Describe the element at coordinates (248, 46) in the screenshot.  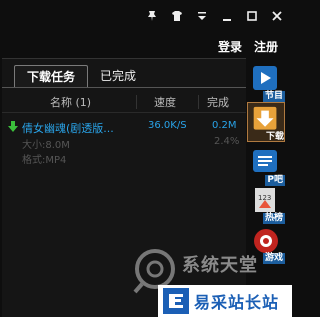
I see `auth-links: 登录 注册` at that location.